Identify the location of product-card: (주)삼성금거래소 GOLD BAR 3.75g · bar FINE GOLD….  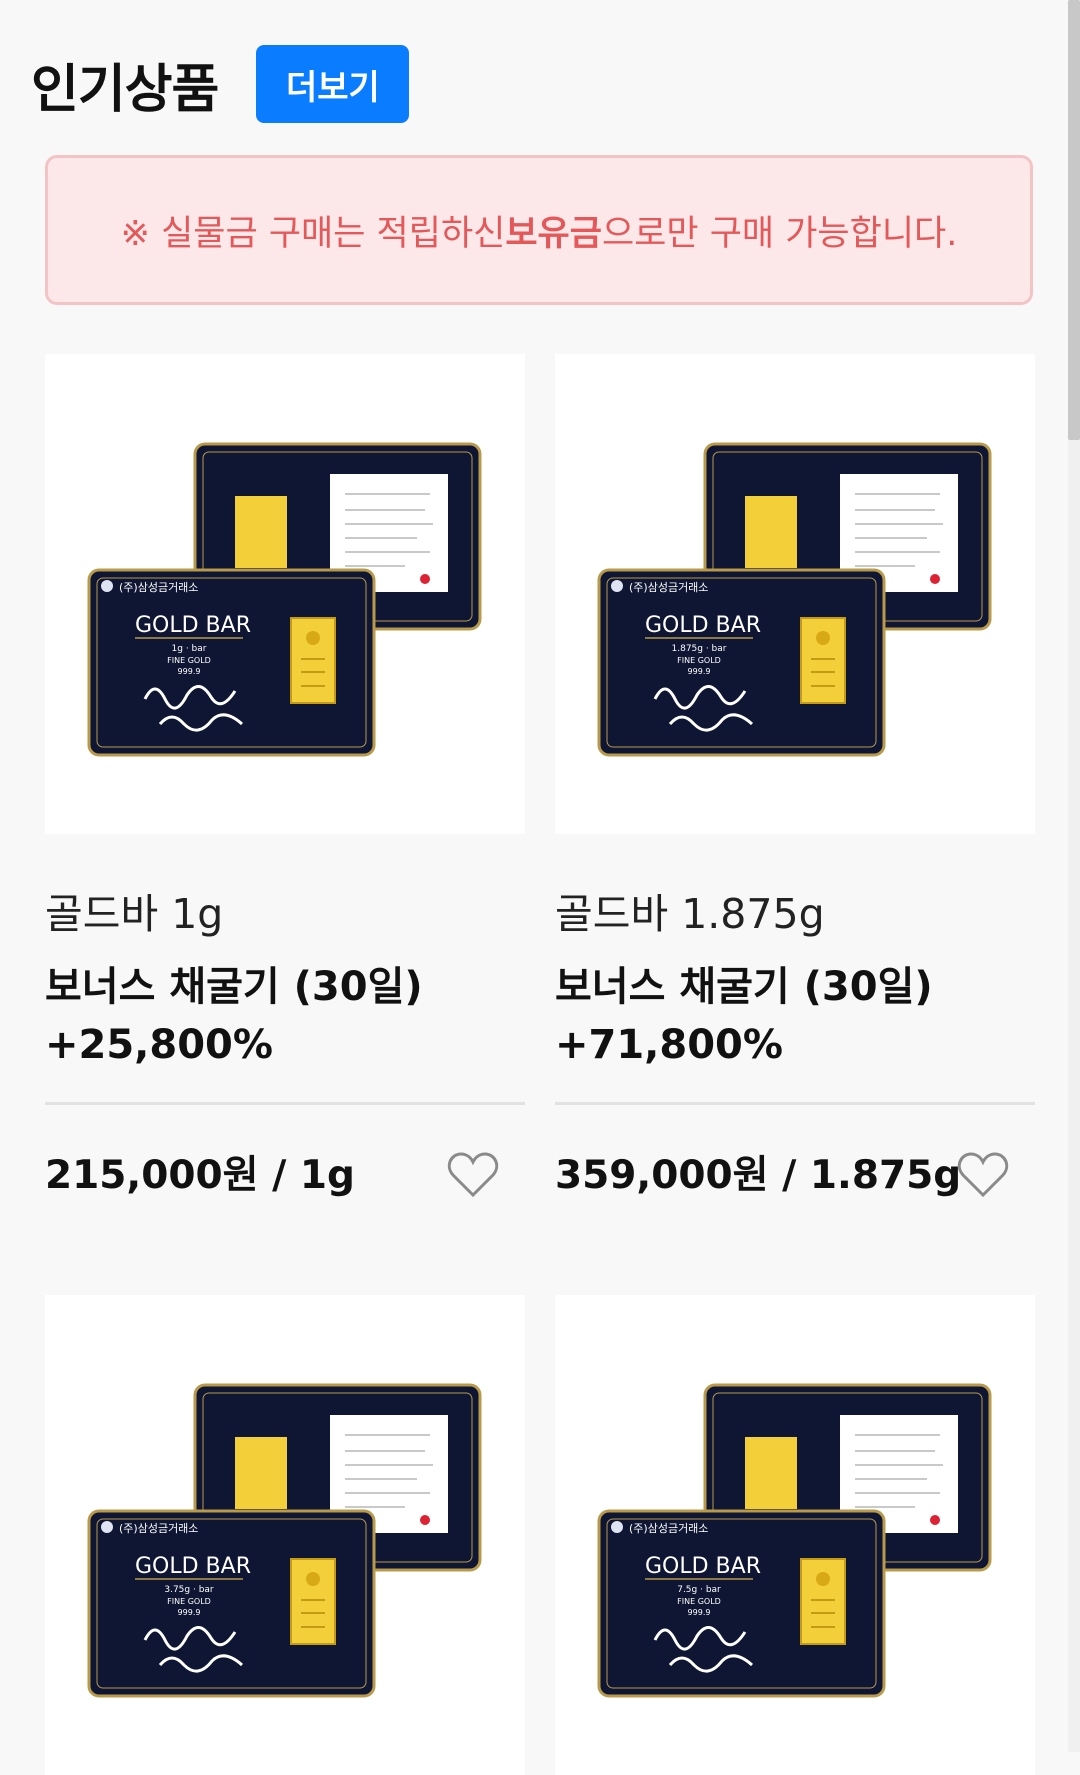
(285, 1535).